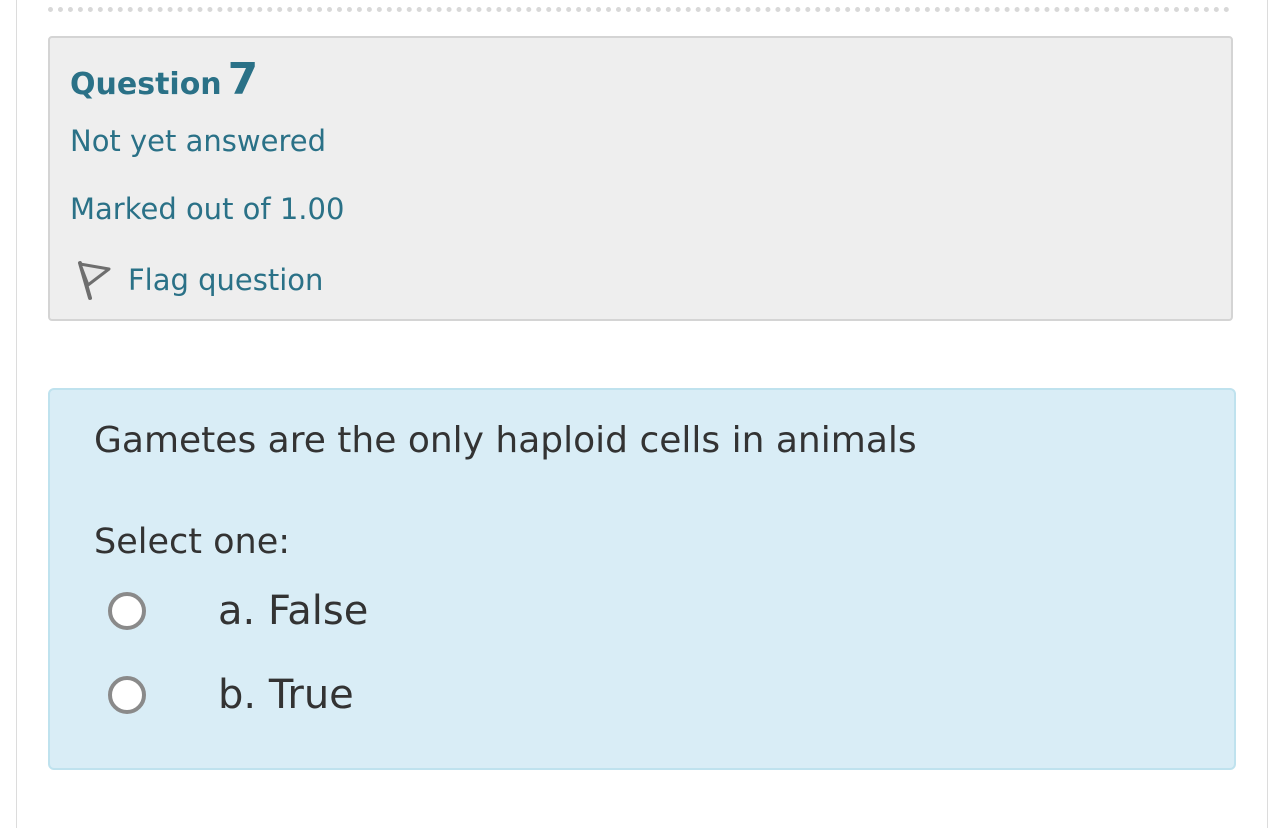 The width and height of the screenshot is (1284, 828). I want to click on question-number: 7, so click(243, 79).